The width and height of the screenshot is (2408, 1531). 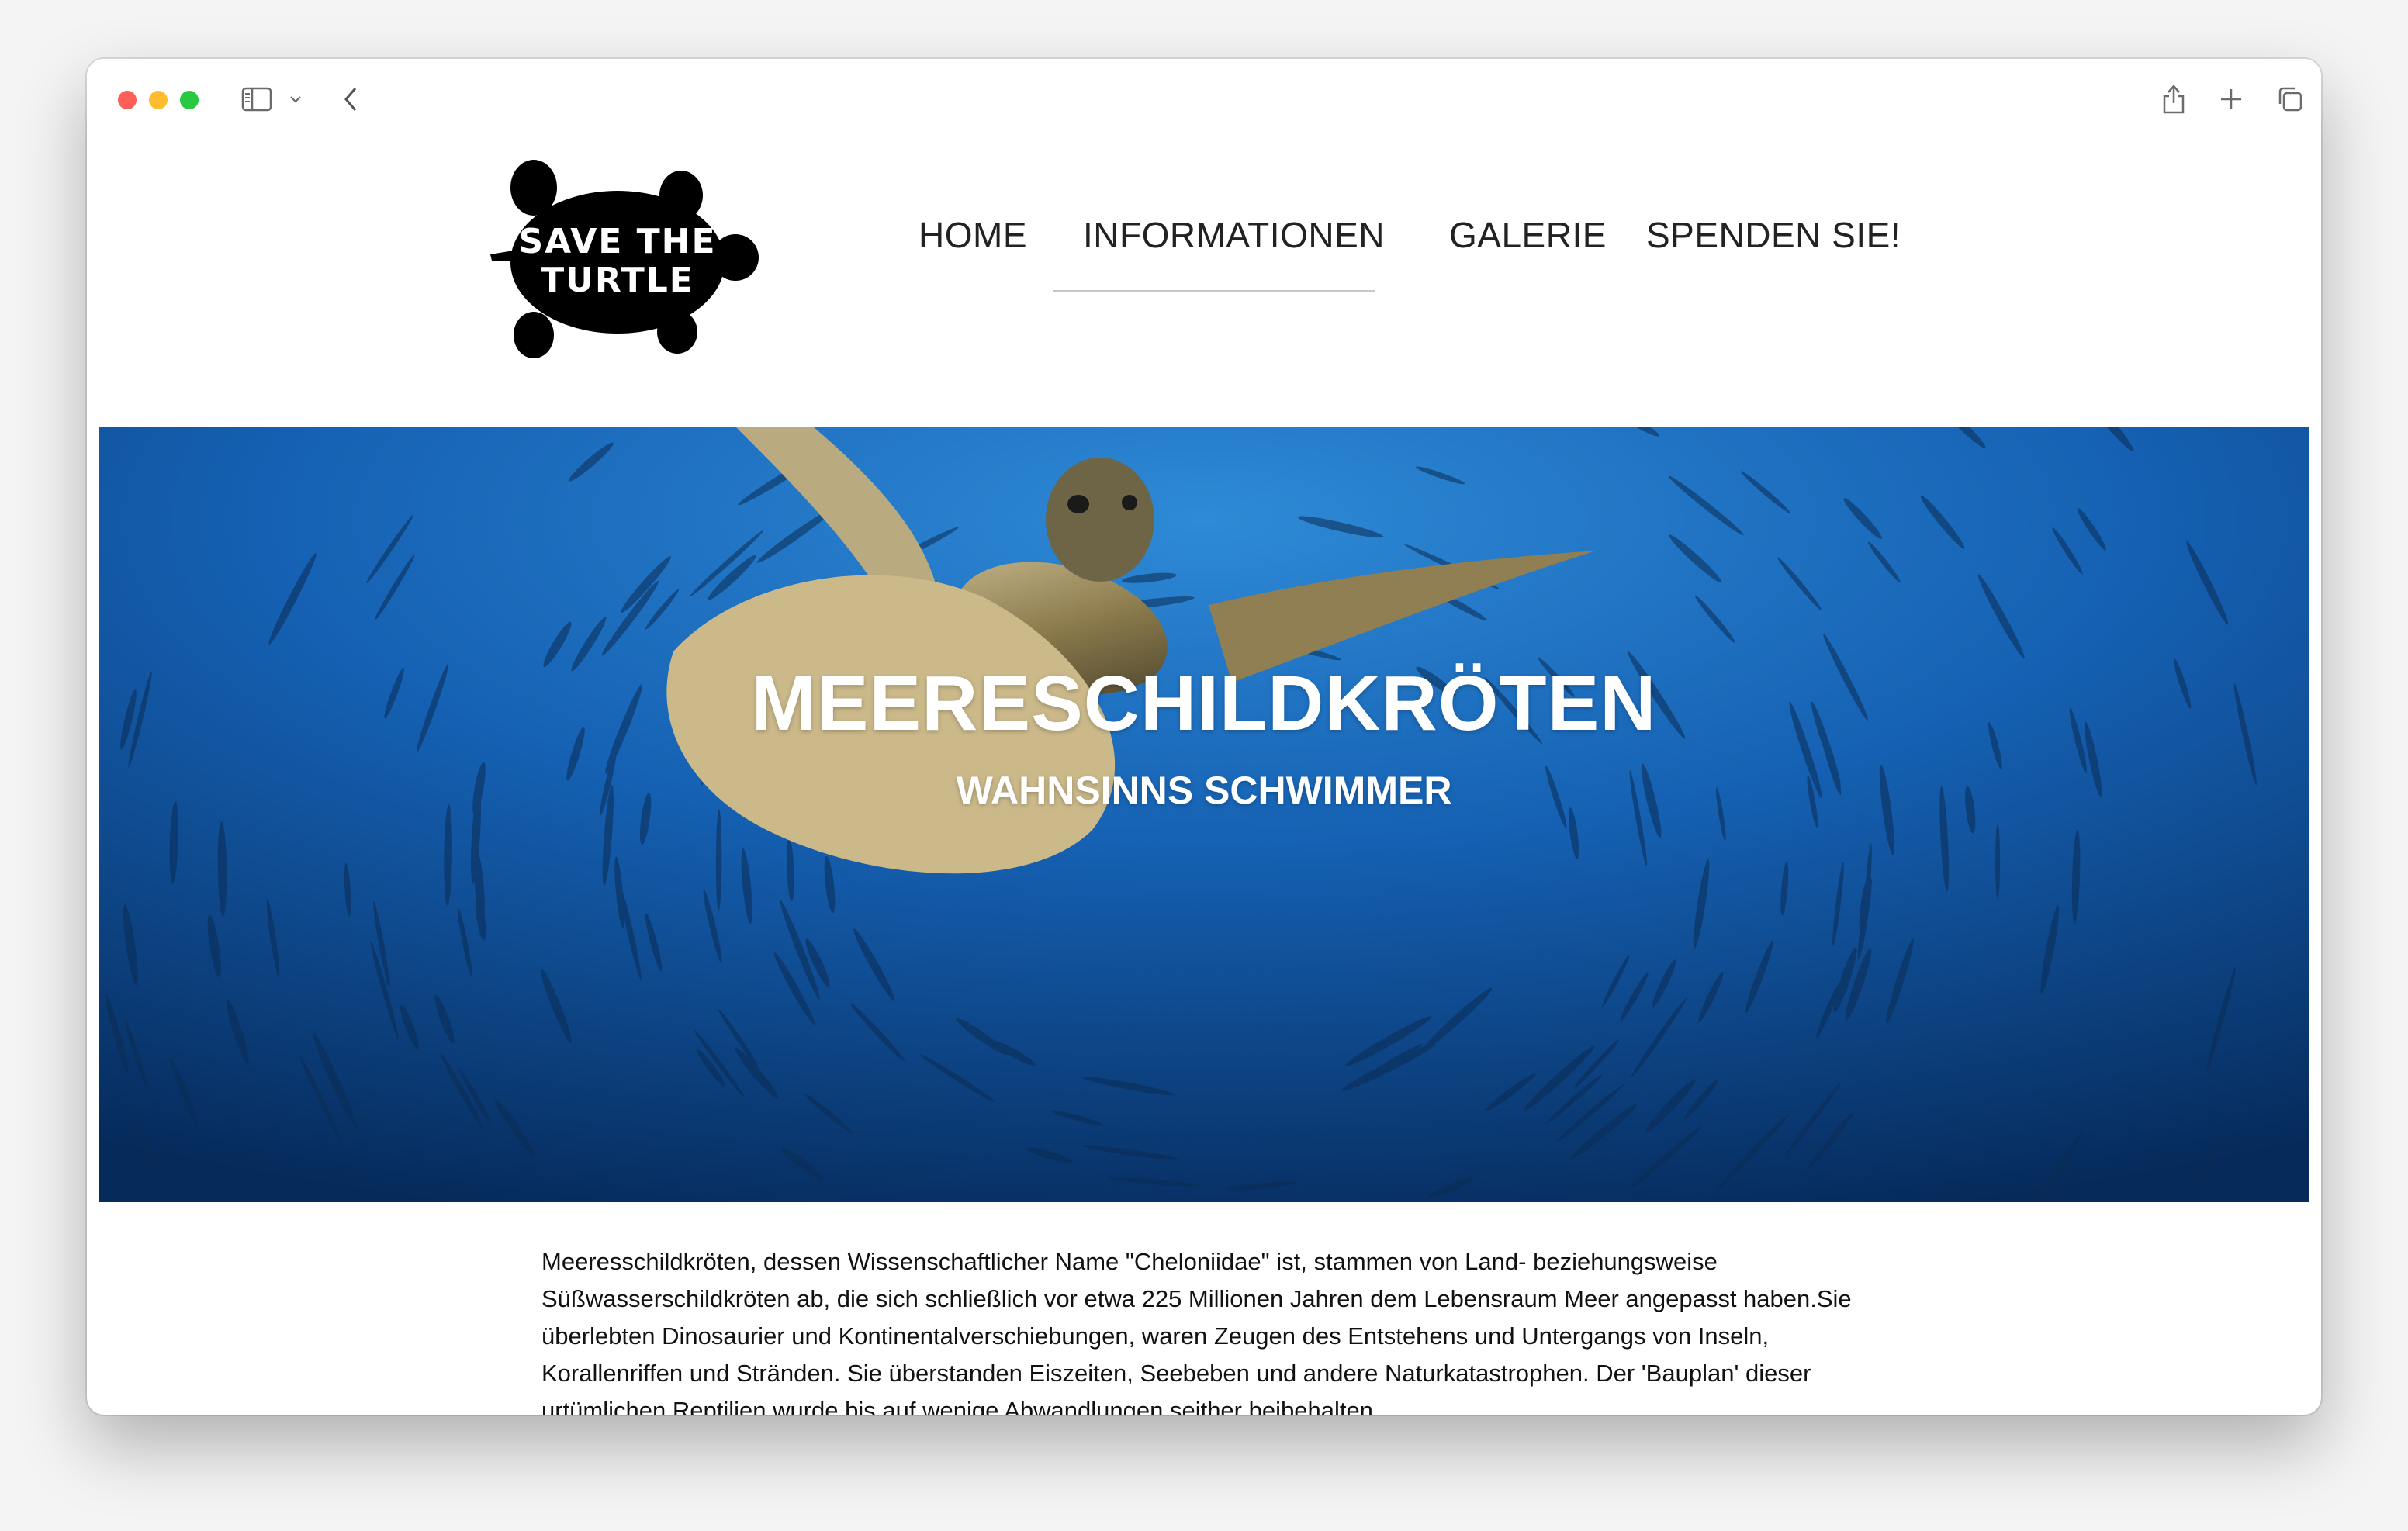 What do you see at coordinates (1528, 235) in the screenshot?
I see `nav-galerie: GALERIE` at bounding box center [1528, 235].